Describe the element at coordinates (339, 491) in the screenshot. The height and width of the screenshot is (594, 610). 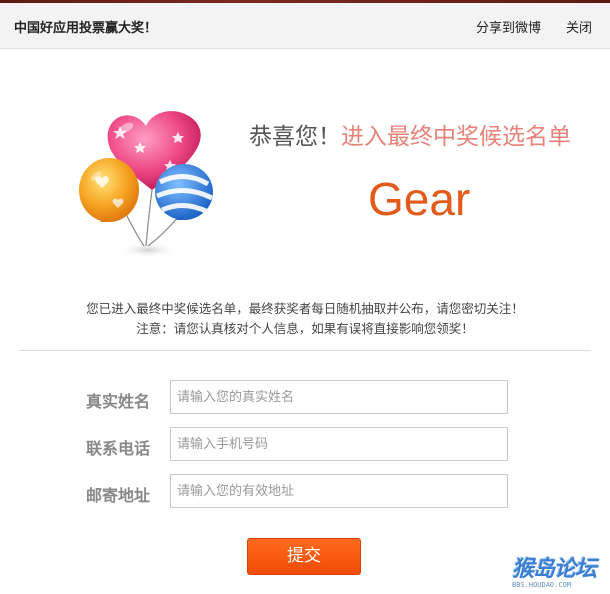
I see `address-input` at that location.